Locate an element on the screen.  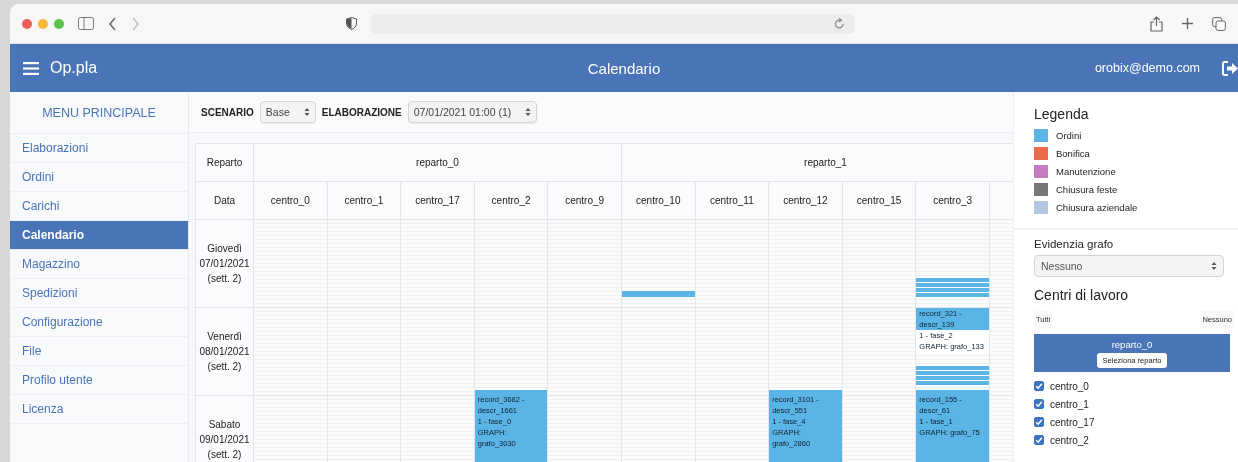
back-icon is located at coordinates (112, 23).